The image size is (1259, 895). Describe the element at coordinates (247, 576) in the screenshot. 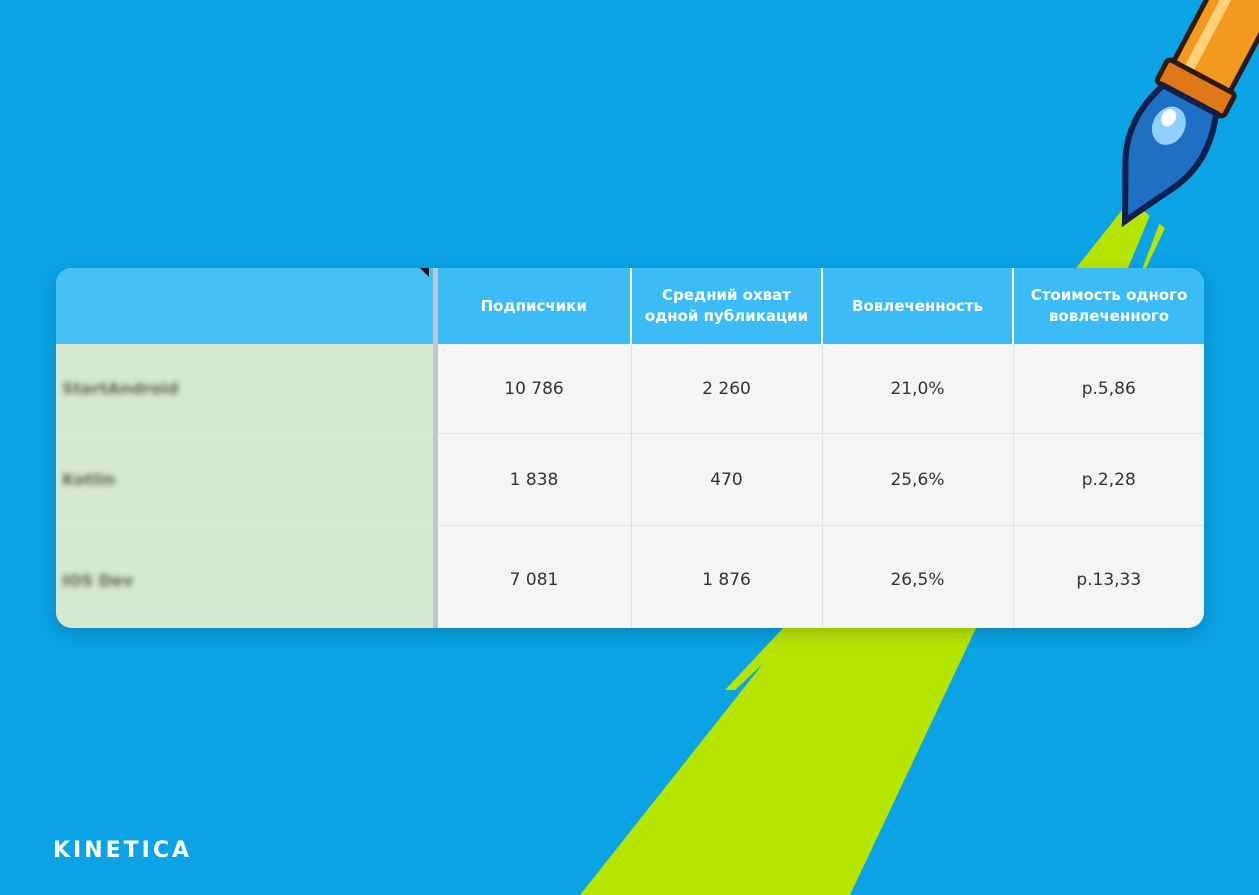

I see `row-name-cell: IOS Dev` at that location.